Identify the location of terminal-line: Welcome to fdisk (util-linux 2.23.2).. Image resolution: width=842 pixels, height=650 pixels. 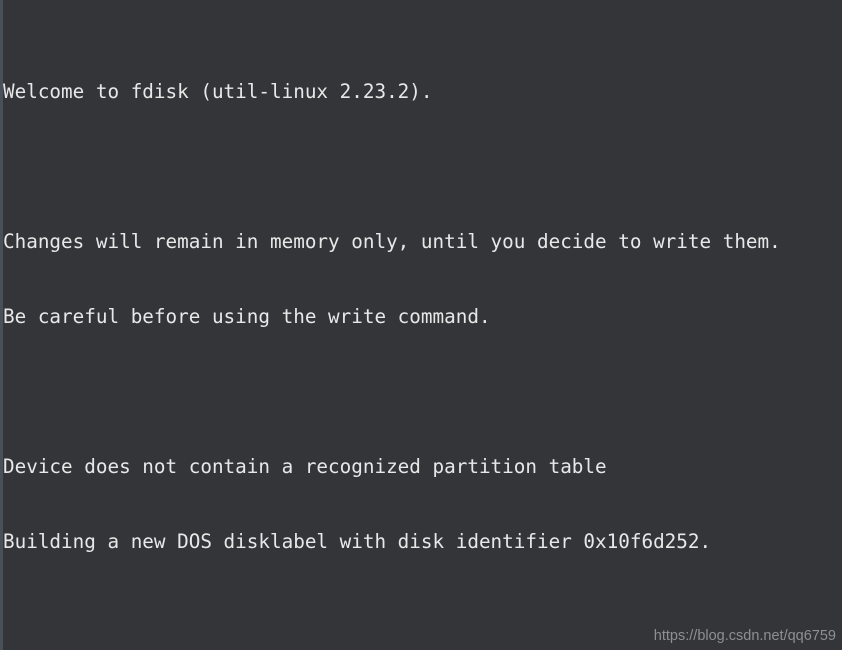
(218, 91).